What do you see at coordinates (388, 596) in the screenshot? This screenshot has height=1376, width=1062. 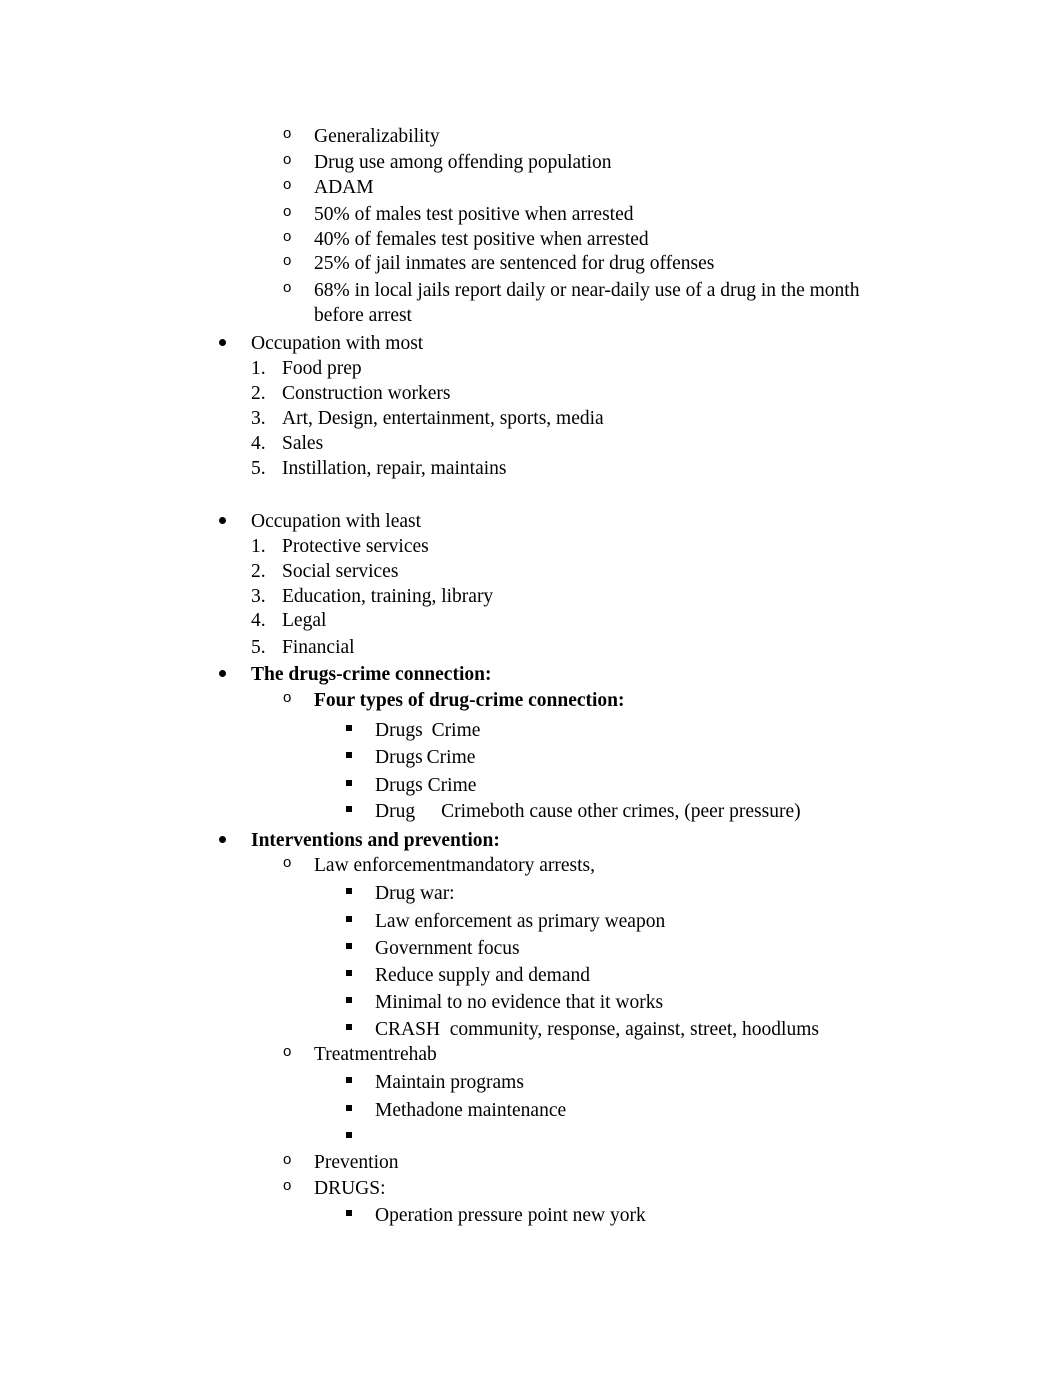 I see `list-item: Education, training, library` at bounding box center [388, 596].